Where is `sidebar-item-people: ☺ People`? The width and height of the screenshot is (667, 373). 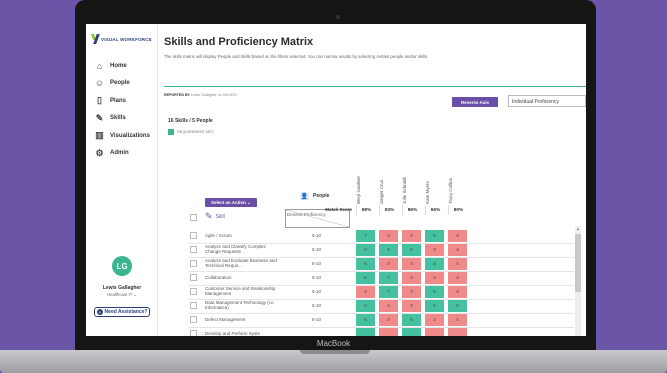 sidebar-item-people: ☺ People is located at coordinates (124, 84).